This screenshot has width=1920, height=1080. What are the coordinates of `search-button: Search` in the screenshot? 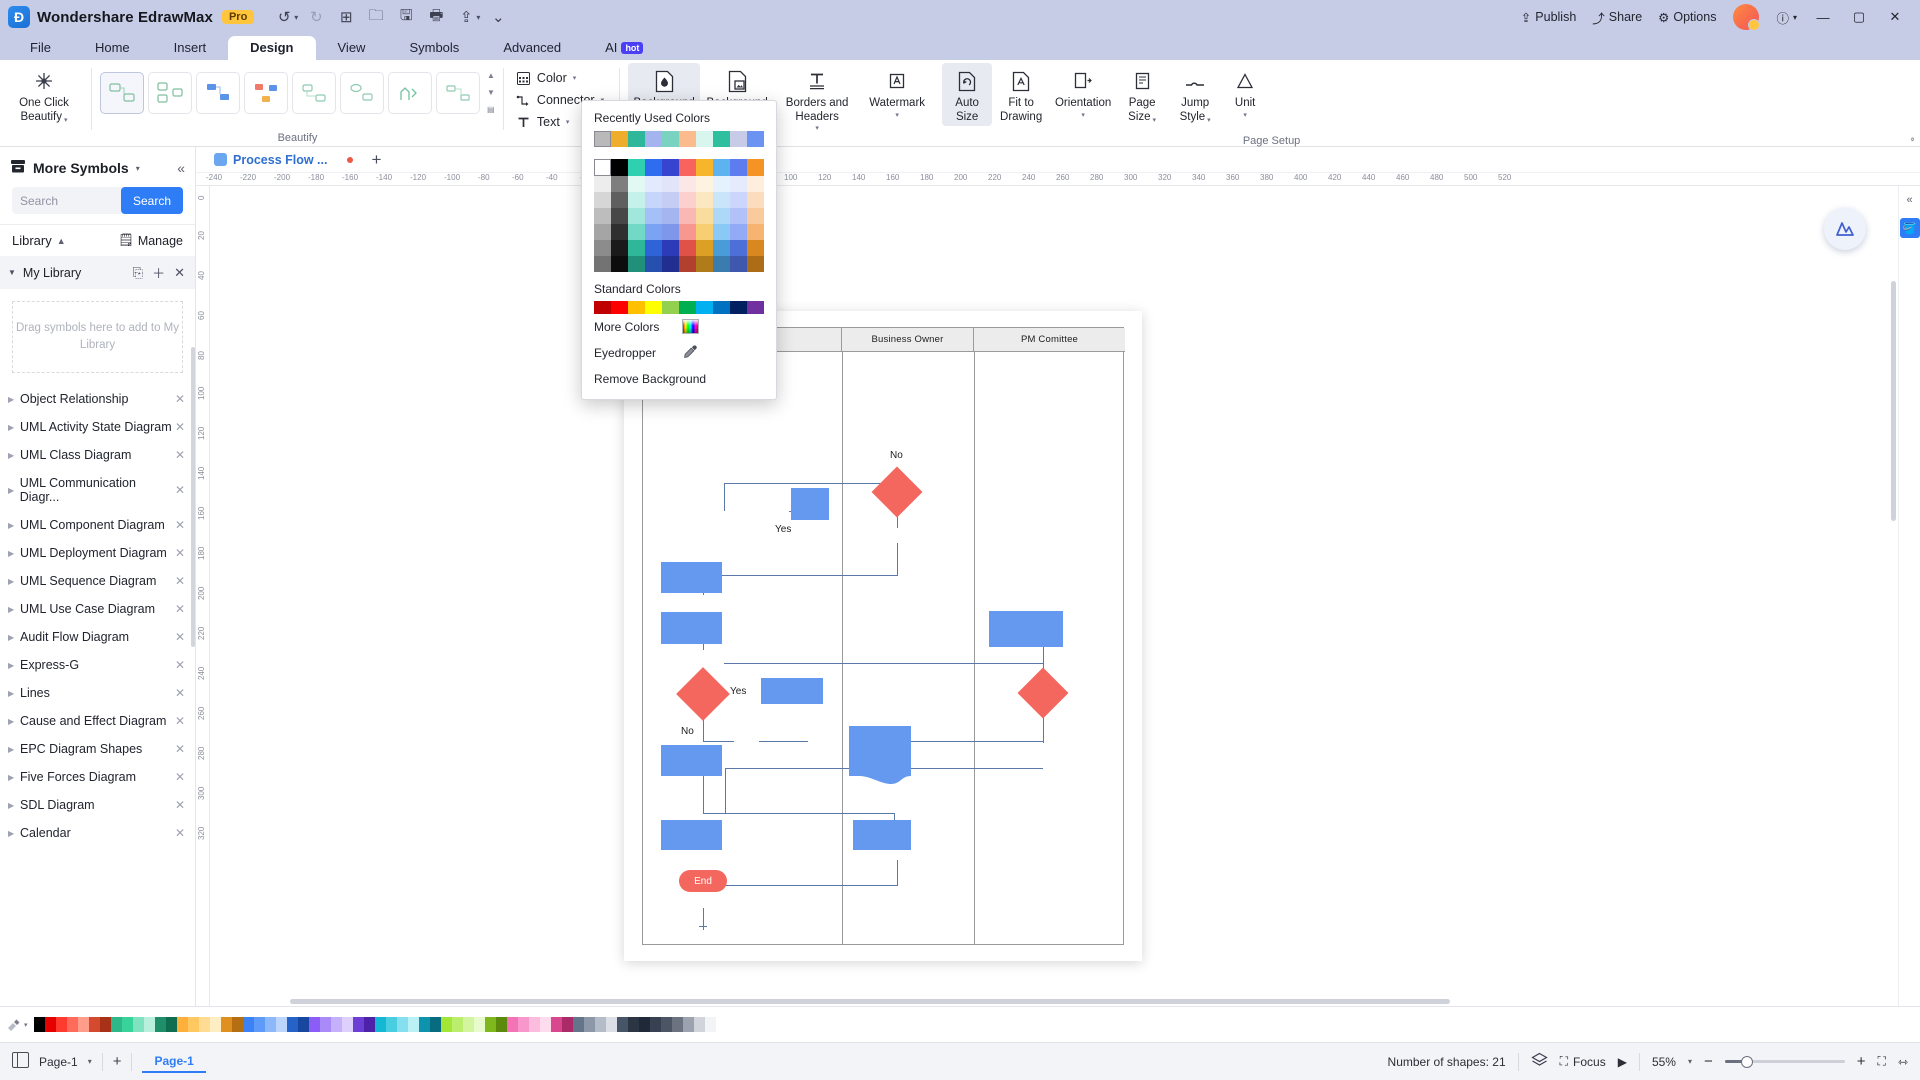 It's located at (151, 200).